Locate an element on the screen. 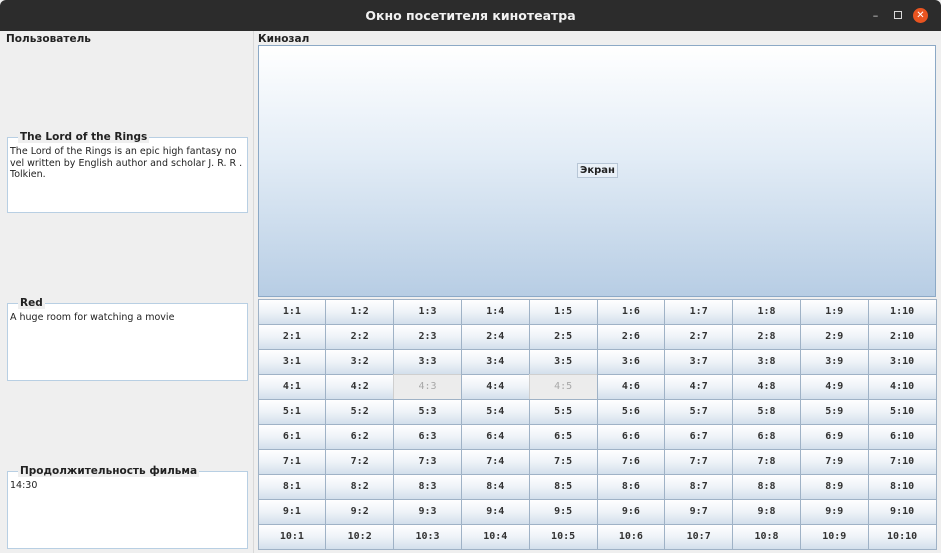  seat-button-3-1: 3:1 is located at coordinates (292, 361).